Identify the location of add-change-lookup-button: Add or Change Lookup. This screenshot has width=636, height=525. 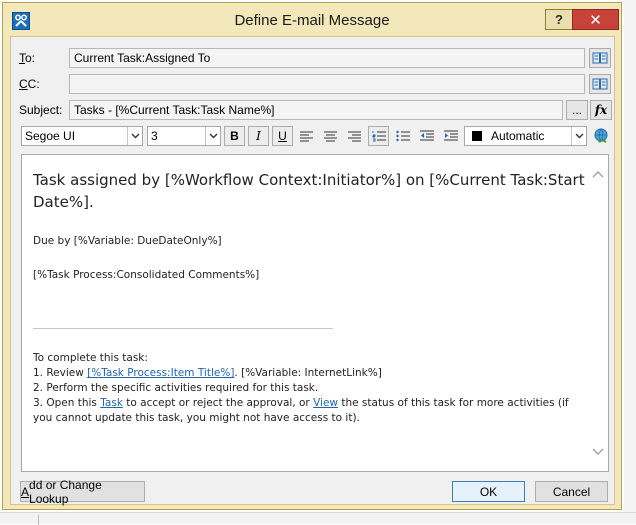
(82, 492).